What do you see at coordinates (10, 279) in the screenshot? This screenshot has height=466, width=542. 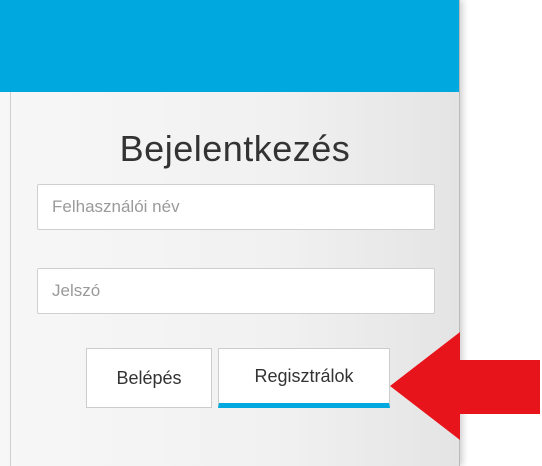 I see `panel-divider` at bounding box center [10, 279].